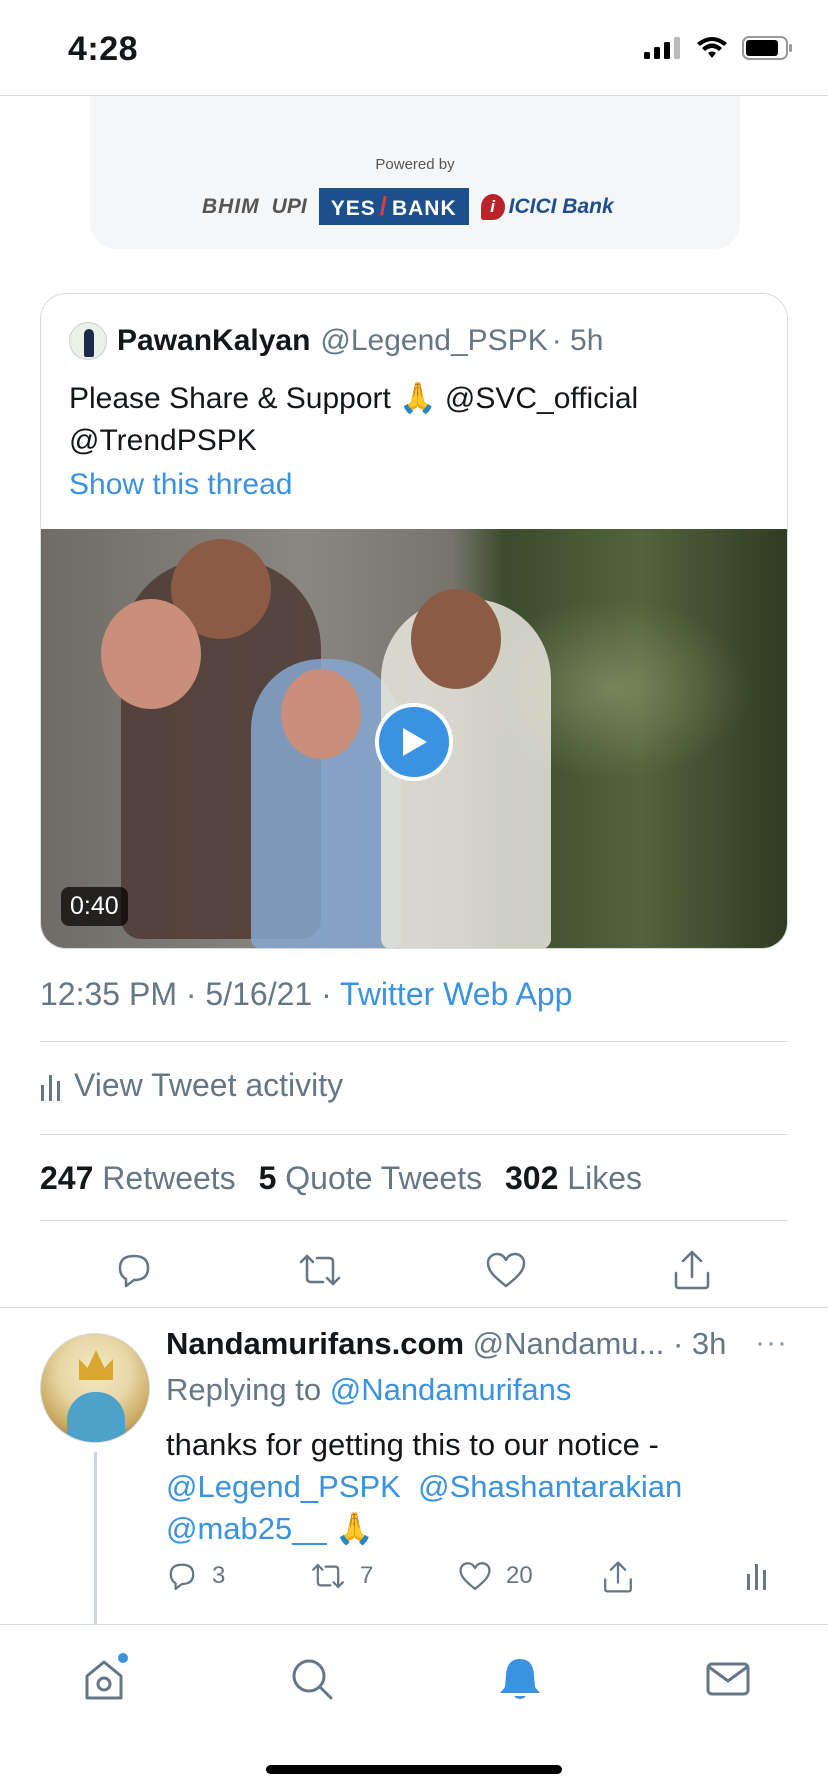 The width and height of the screenshot is (828, 1792). What do you see at coordinates (163, 440) in the screenshot?
I see `quoted-tweet-text-line2: @TrendPSPK` at bounding box center [163, 440].